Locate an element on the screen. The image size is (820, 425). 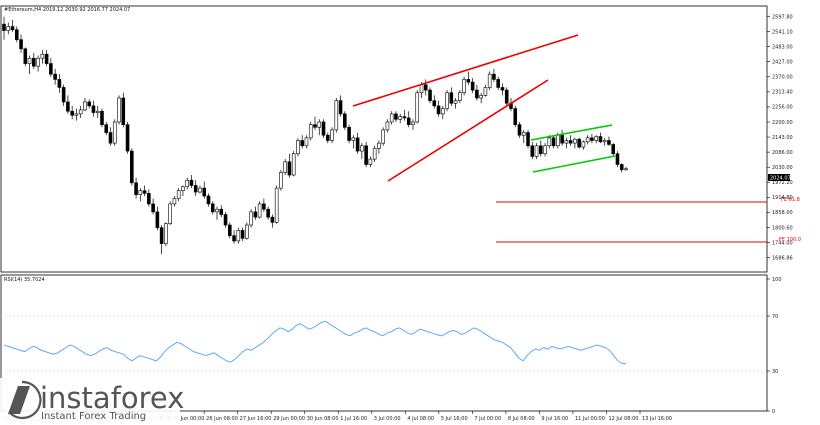
time-tick-label: 26 Jun 08:00 is located at coordinates (222, 419).